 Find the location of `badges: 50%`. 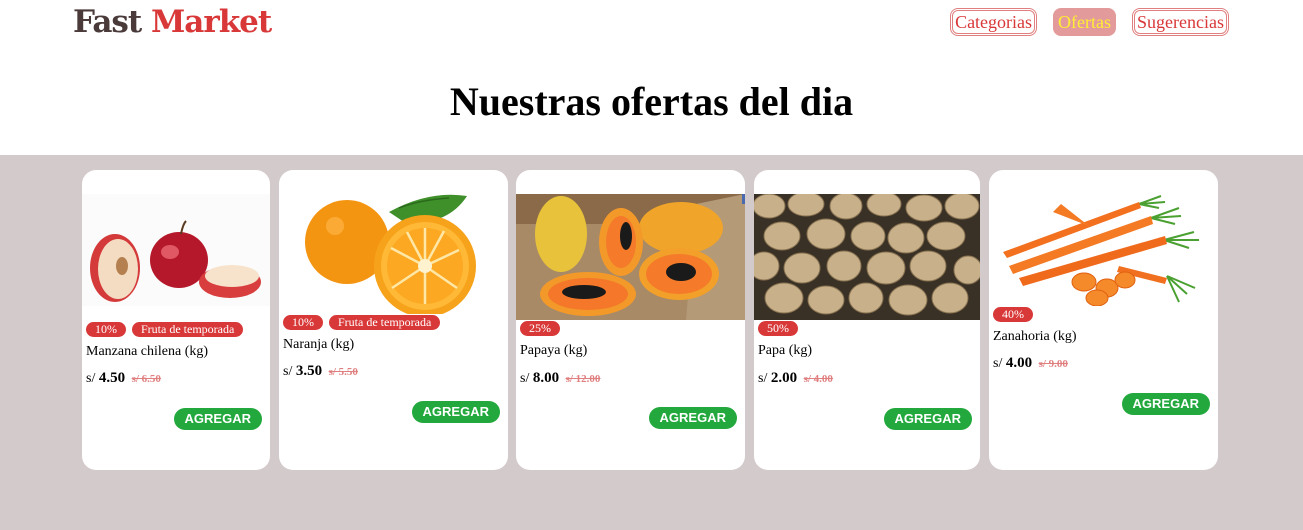

badges: 50% is located at coordinates (778, 328).